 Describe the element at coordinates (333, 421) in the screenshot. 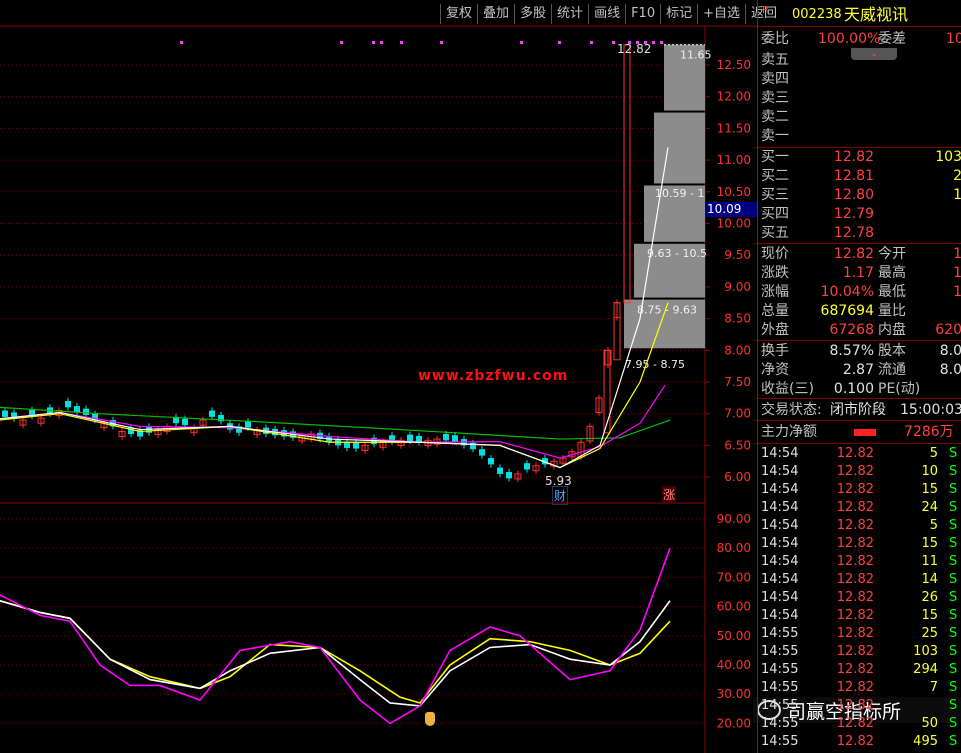

I see `ma-line-magenta` at that location.